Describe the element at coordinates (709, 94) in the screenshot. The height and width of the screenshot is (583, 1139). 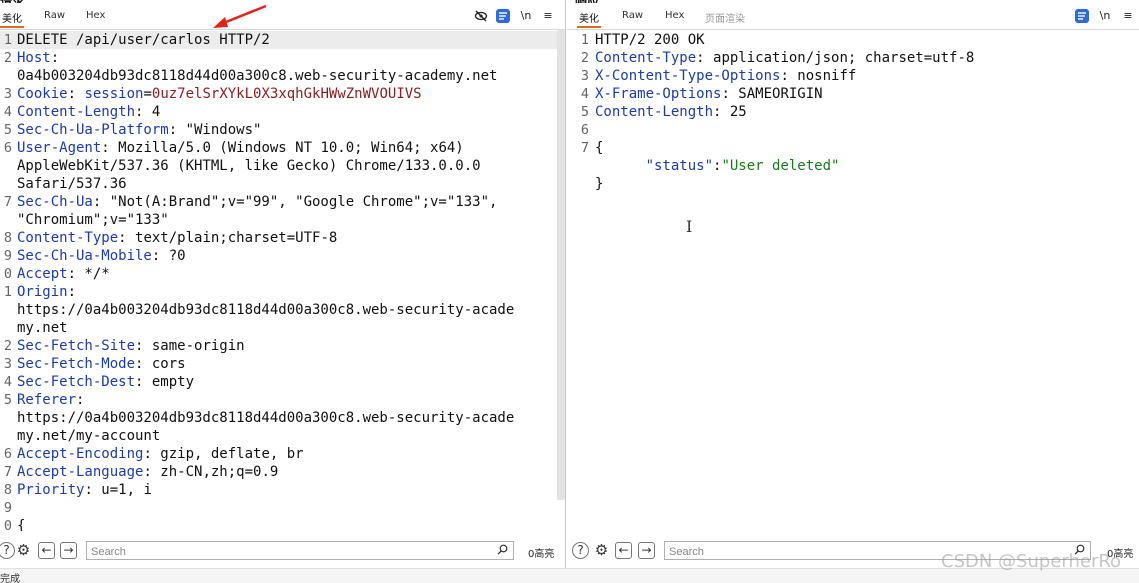
I see `code-text: X-Frame-Options: SAMEORIGIN` at that location.